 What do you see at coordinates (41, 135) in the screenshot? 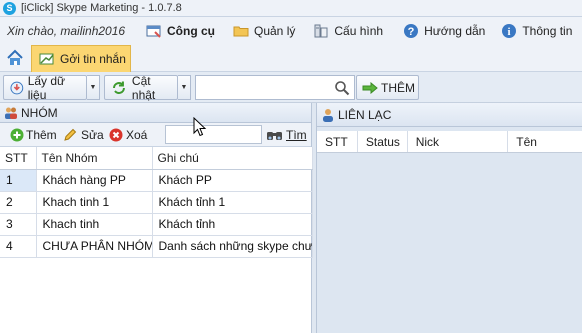
I see `add-group-label: Thêm` at bounding box center [41, 135].